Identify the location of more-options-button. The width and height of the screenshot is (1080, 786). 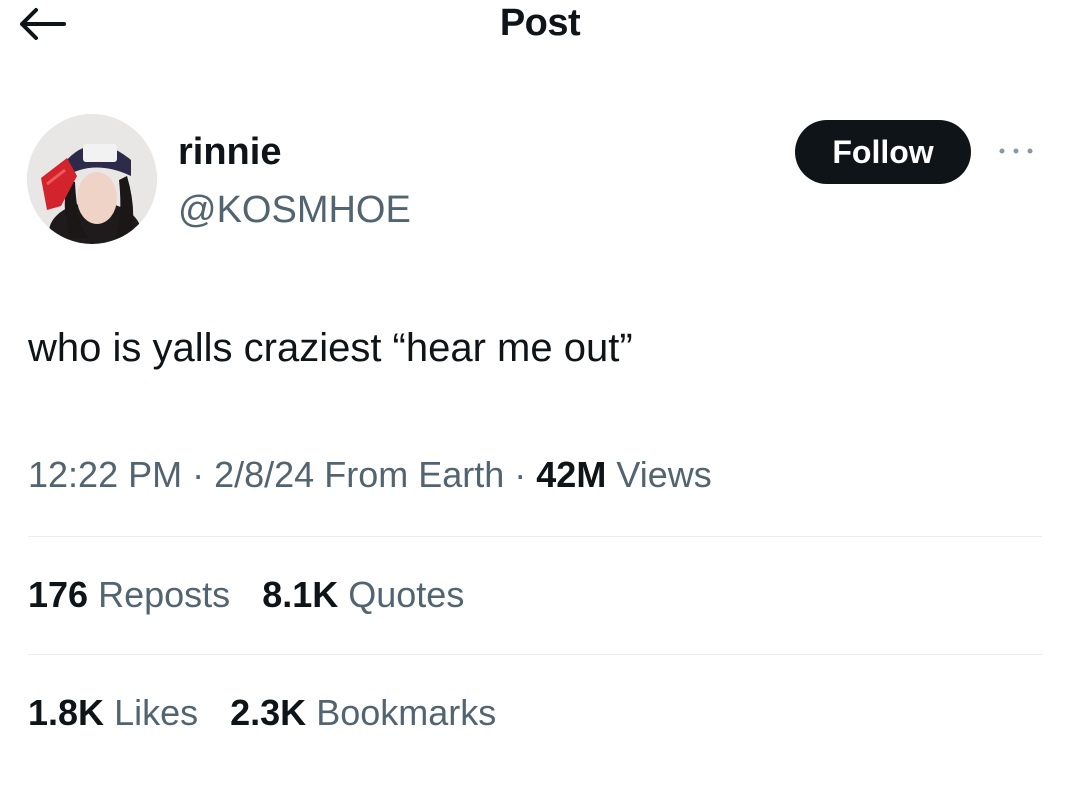
(1016, 151).